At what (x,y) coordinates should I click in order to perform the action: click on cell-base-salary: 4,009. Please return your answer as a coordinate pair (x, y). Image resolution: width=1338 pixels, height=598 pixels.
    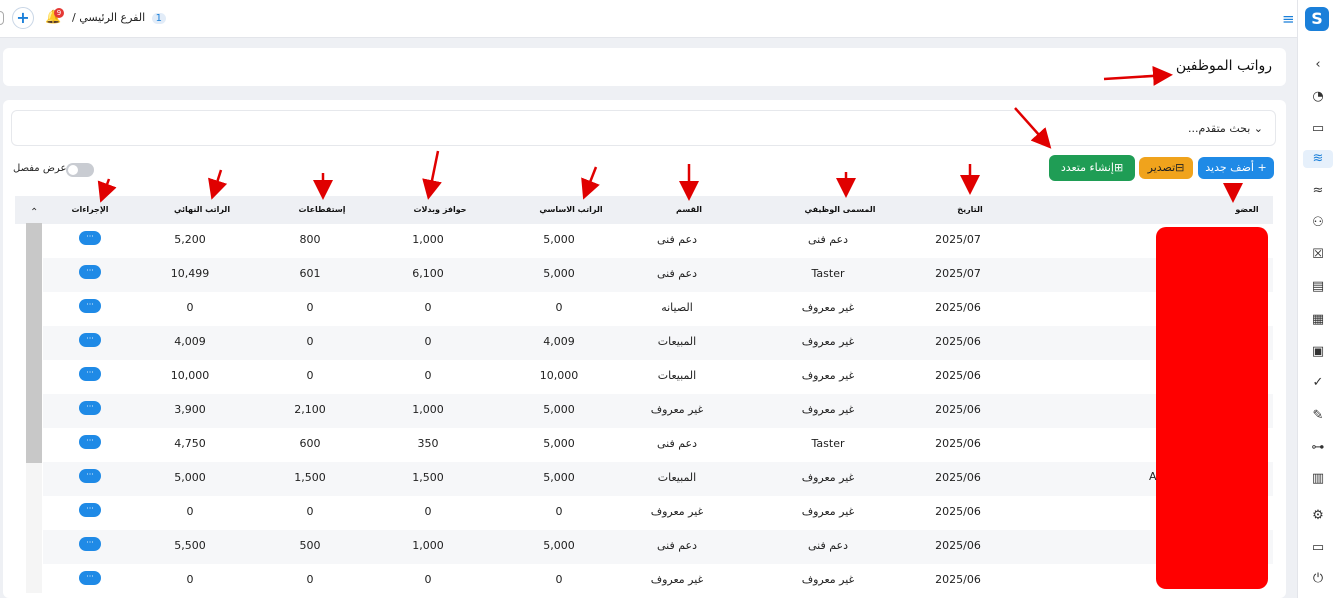
    Looking at the image, I should click on (559, 341).